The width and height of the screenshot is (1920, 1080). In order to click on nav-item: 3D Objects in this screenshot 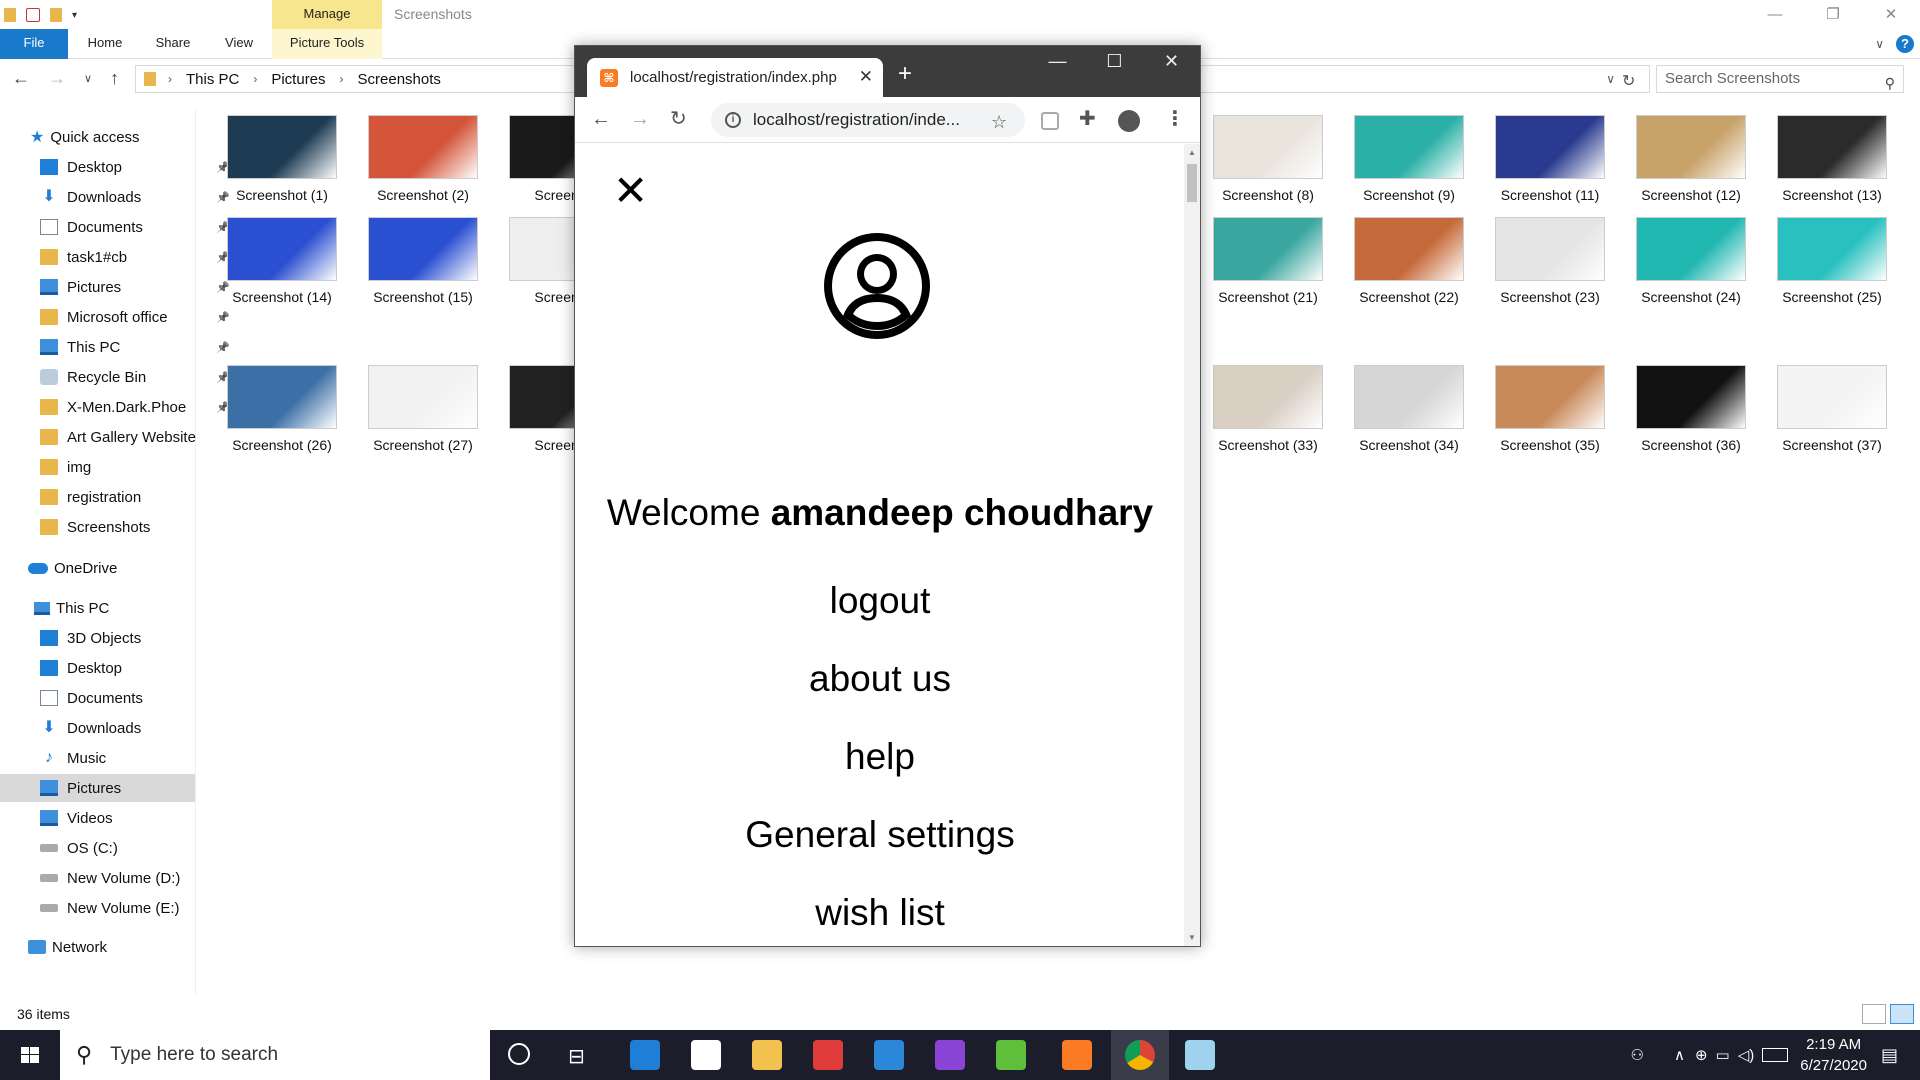, I will do `click(90, 638)`.